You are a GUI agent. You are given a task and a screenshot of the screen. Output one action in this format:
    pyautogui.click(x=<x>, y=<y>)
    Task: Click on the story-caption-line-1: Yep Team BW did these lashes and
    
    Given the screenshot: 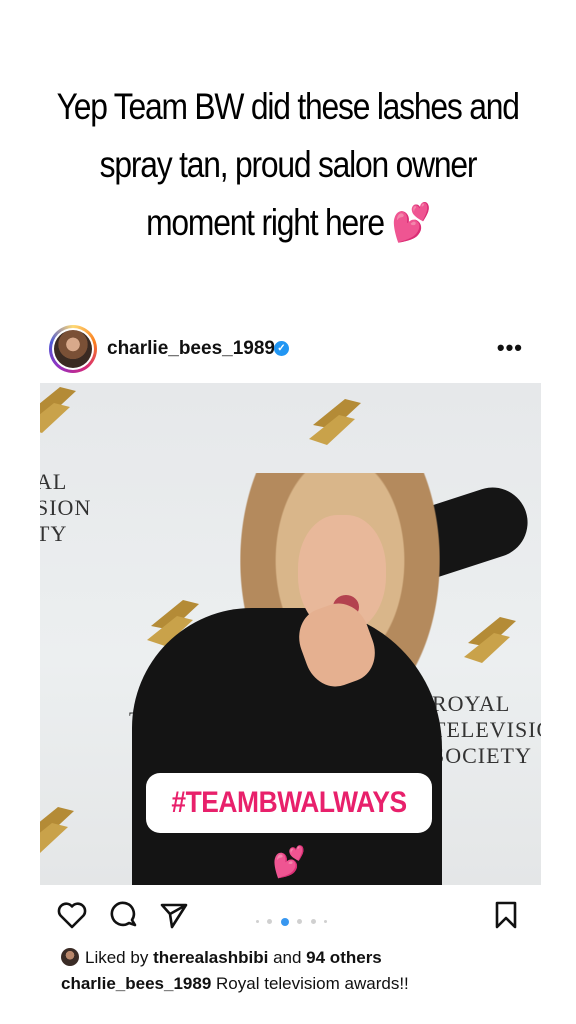 What is the action you would take?
    pyautogui.click(x=288, y=106)
    